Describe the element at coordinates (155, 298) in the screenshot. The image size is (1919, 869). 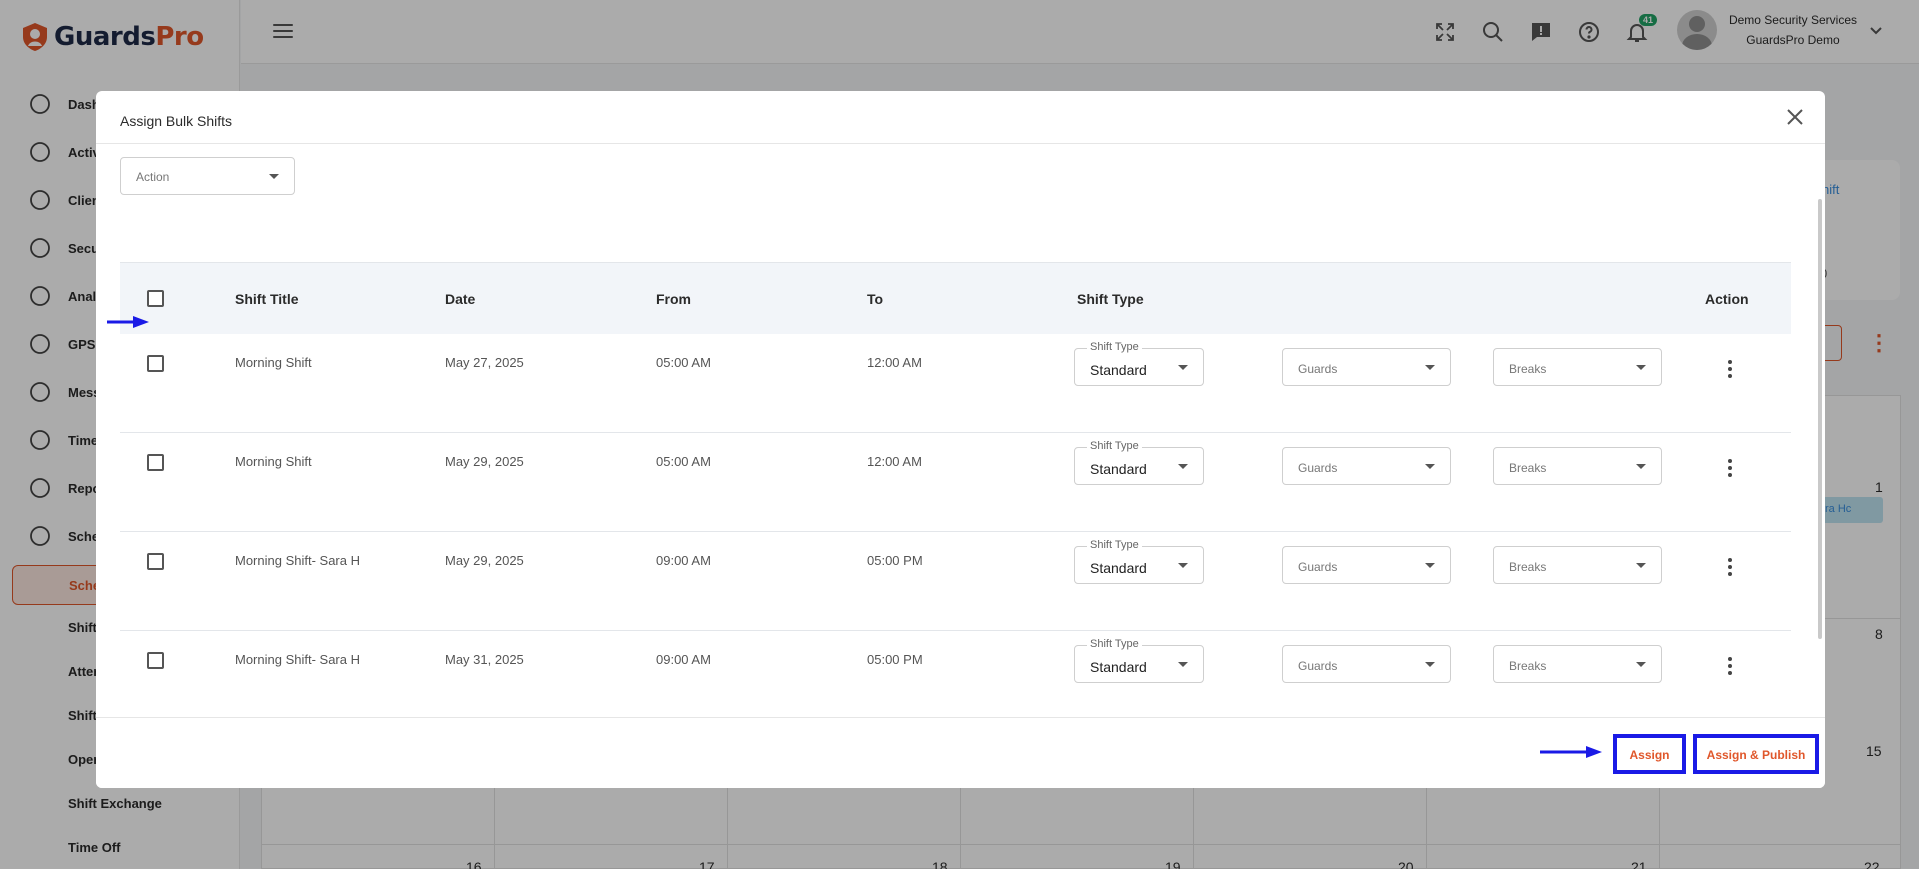
I see `select-all-checkbox` at that location.